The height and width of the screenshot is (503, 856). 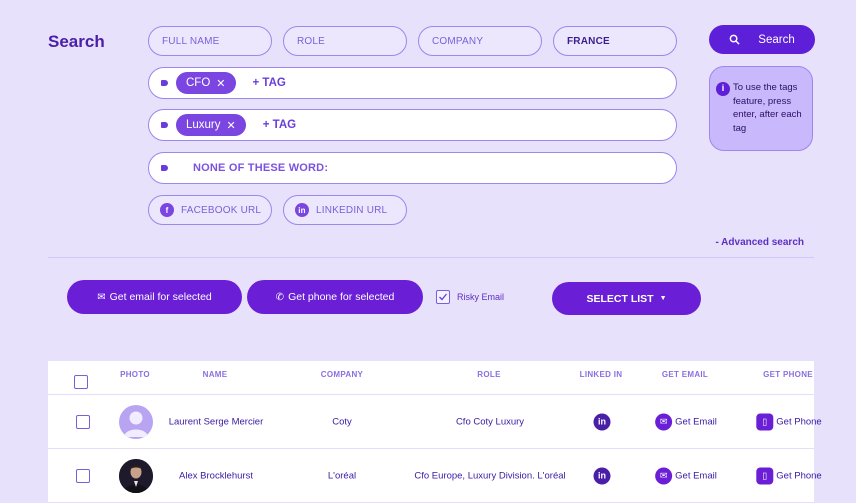 What do you see at coordinates (601, 374) in the screenshot?
I see `column-header-linkedin: LINKED IN` at bounding box center [601, 374].